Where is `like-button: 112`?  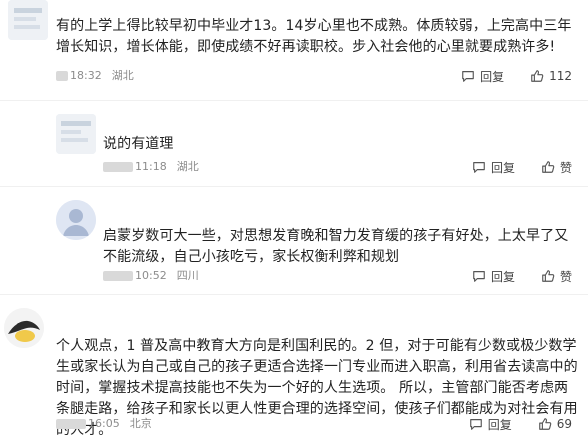 like-button: 112 is located at coordinates (551, 76).